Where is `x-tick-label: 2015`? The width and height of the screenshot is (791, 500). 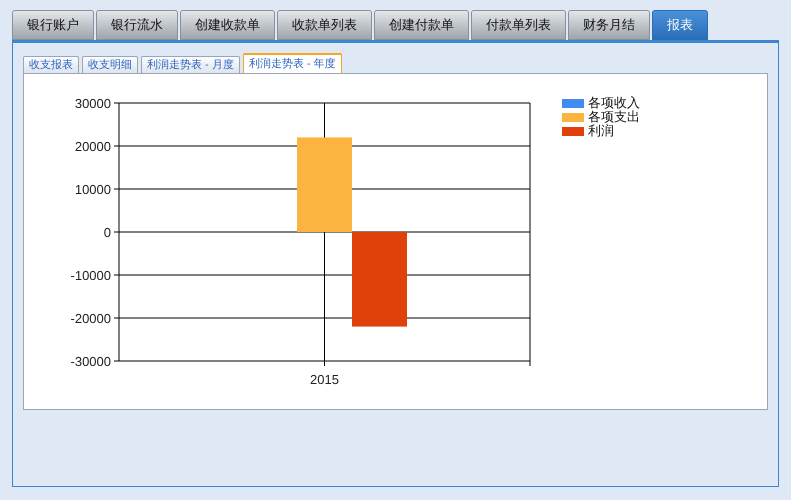
x-tick-label: 2015 is located at coordinates (324, 379).